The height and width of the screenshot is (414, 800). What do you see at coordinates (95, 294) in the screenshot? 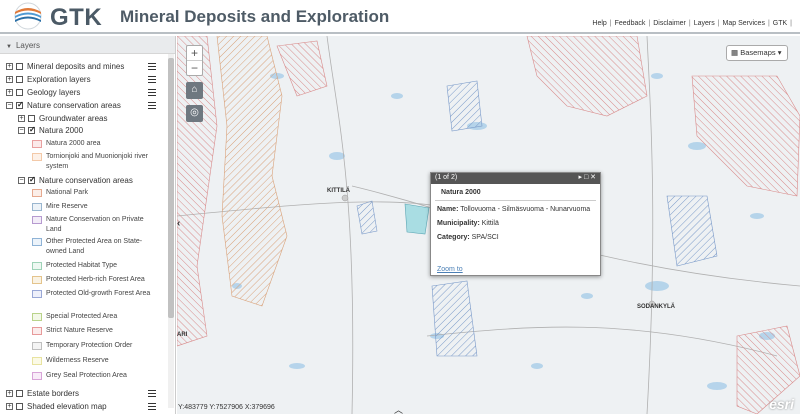
I see `legend-item: Protected Old-growth Forest Area` at bounding box center [95, 294].